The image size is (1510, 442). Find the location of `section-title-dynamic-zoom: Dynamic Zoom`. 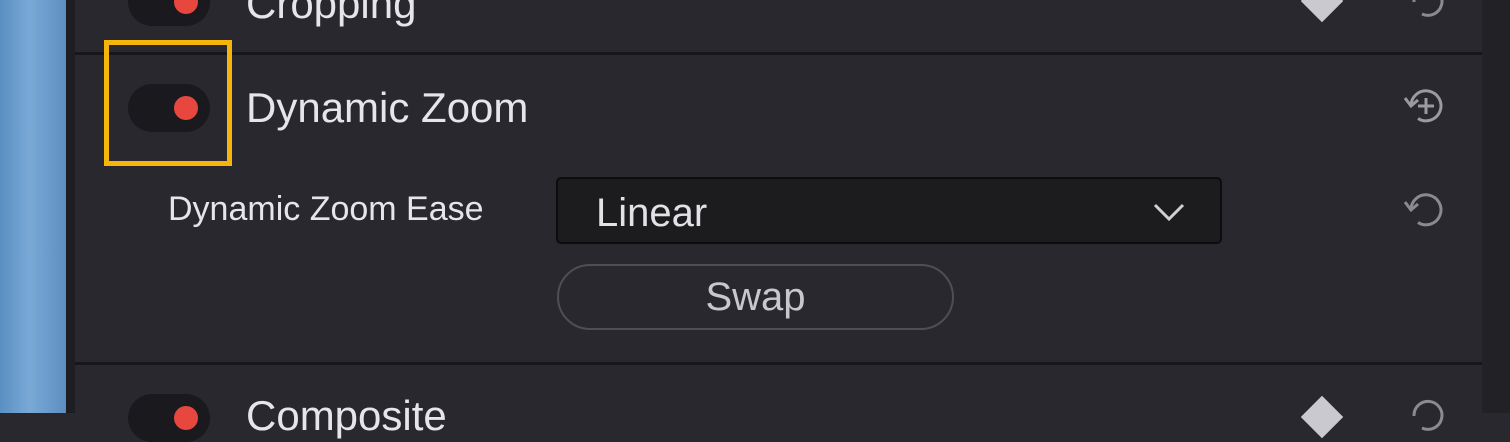

section-title-dynamic-zoom: Dynamic Zoom is located at coordinates (387, 107).